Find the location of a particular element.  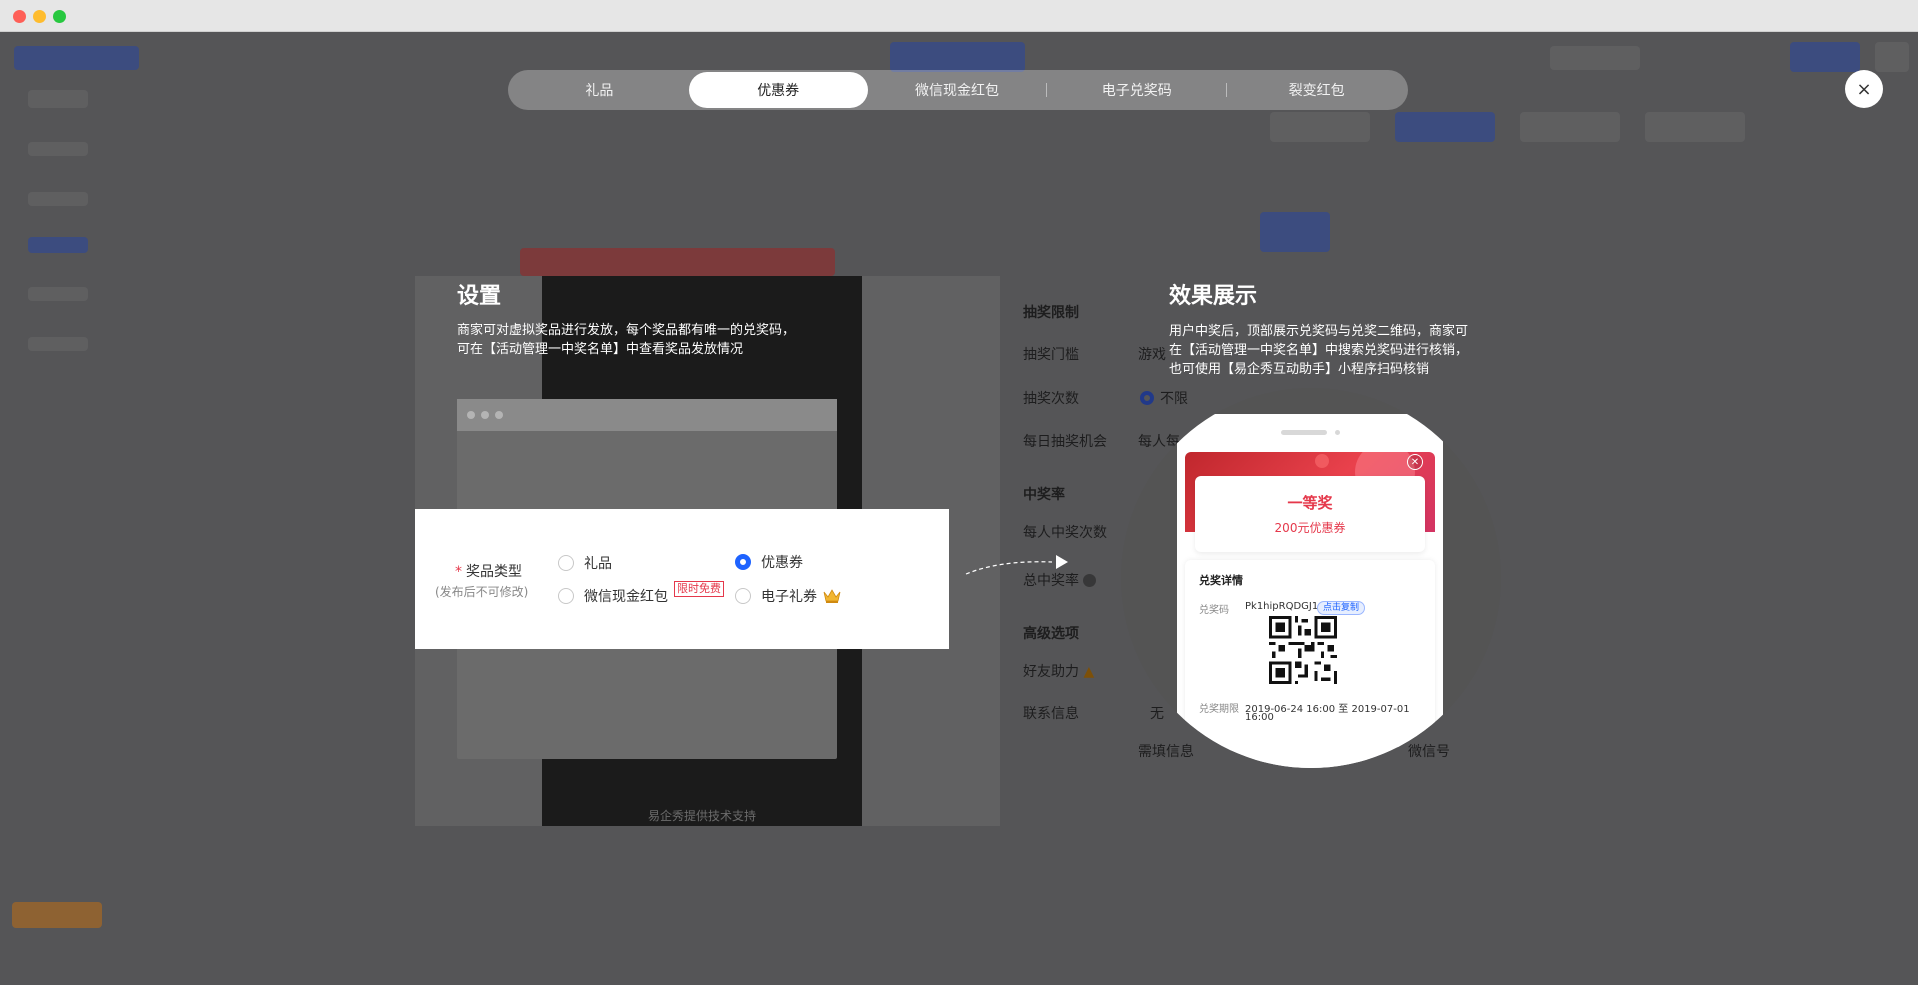

settings-description-line: 商家可对虚拟奖品进行发放，每个奖品都有唯一的兑奖码， is located at coordinates (626, 330).